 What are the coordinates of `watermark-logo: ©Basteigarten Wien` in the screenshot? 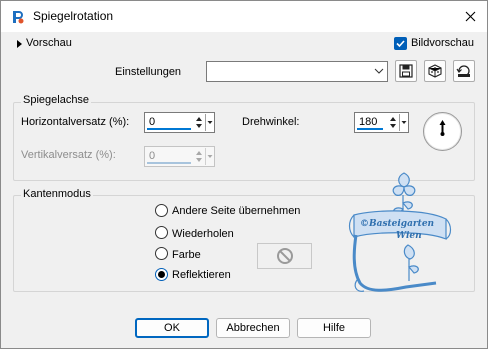 It's located at (401, 234).